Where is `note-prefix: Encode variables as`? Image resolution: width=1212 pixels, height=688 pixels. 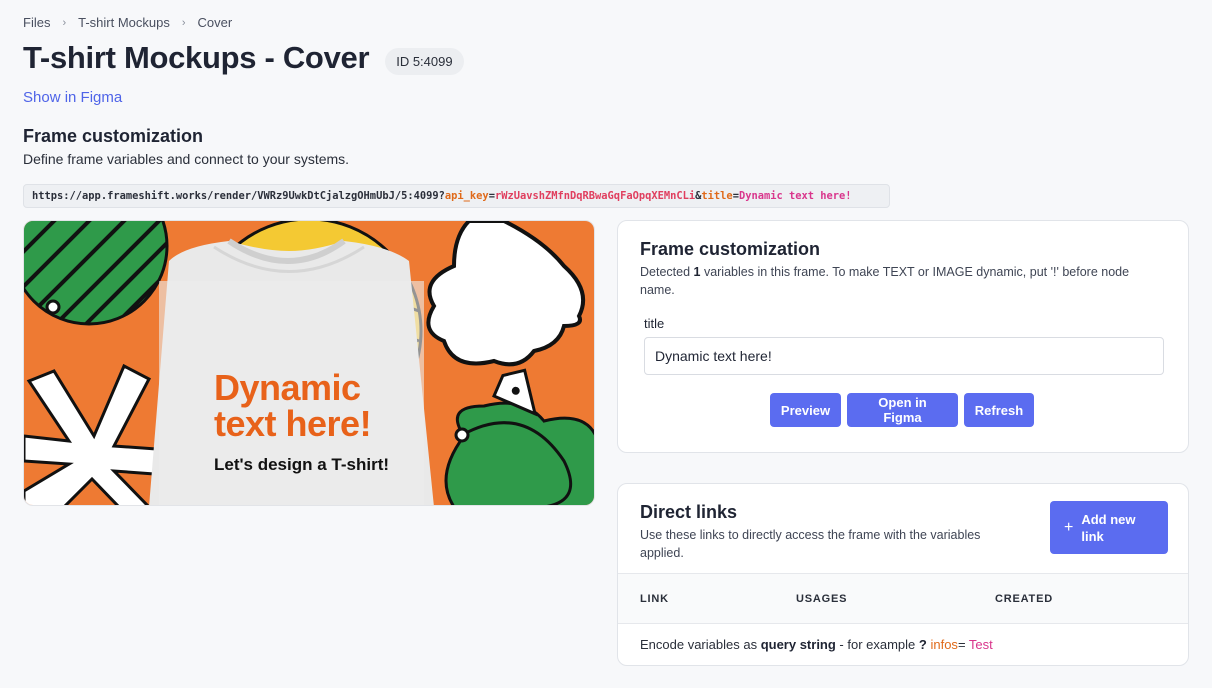
note-prefix: Encode variables as is located at coordinates (700, 644).